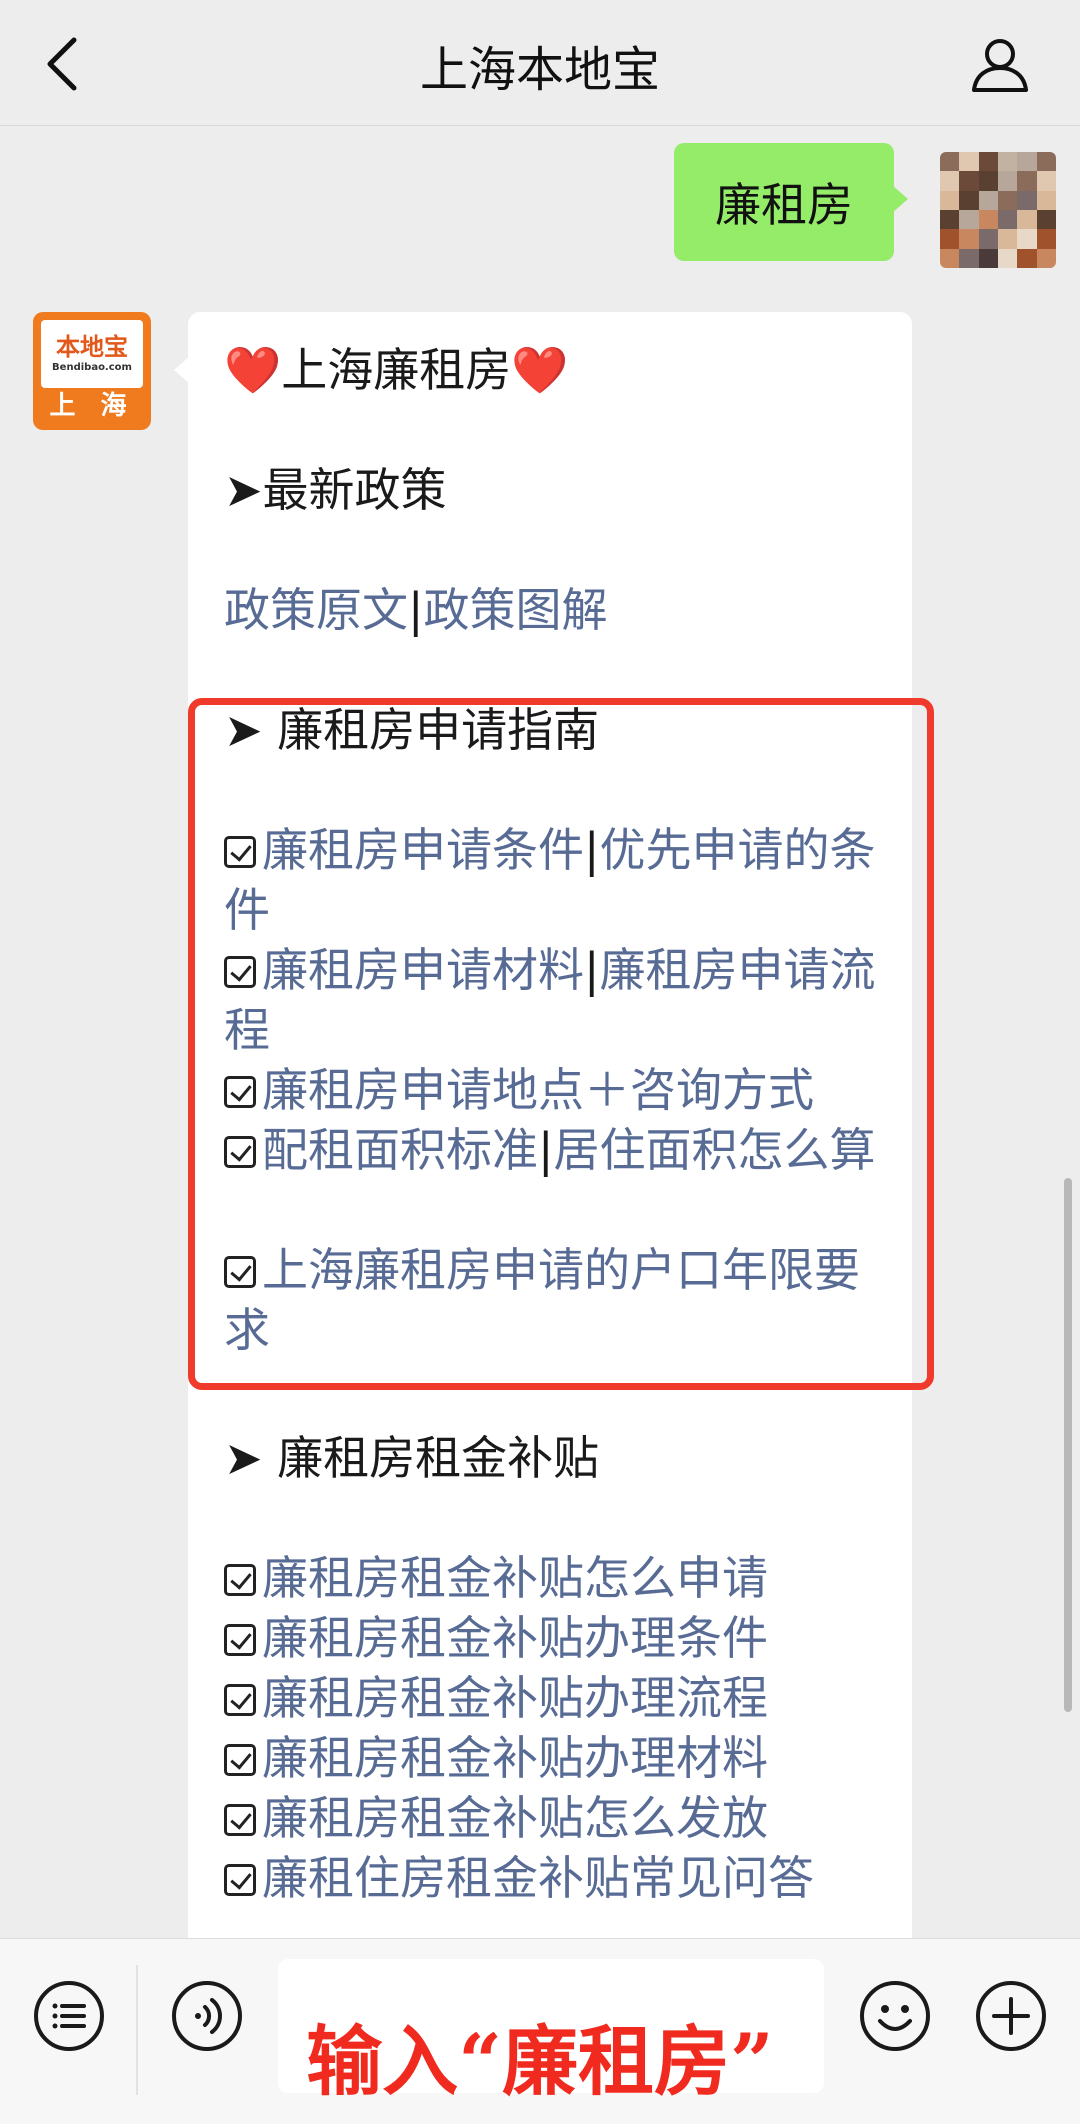  Describe the element at coordinates (515, 1698) in the screenshot. I see `link-item: 廉租房租金补贴办理流程` at that location.